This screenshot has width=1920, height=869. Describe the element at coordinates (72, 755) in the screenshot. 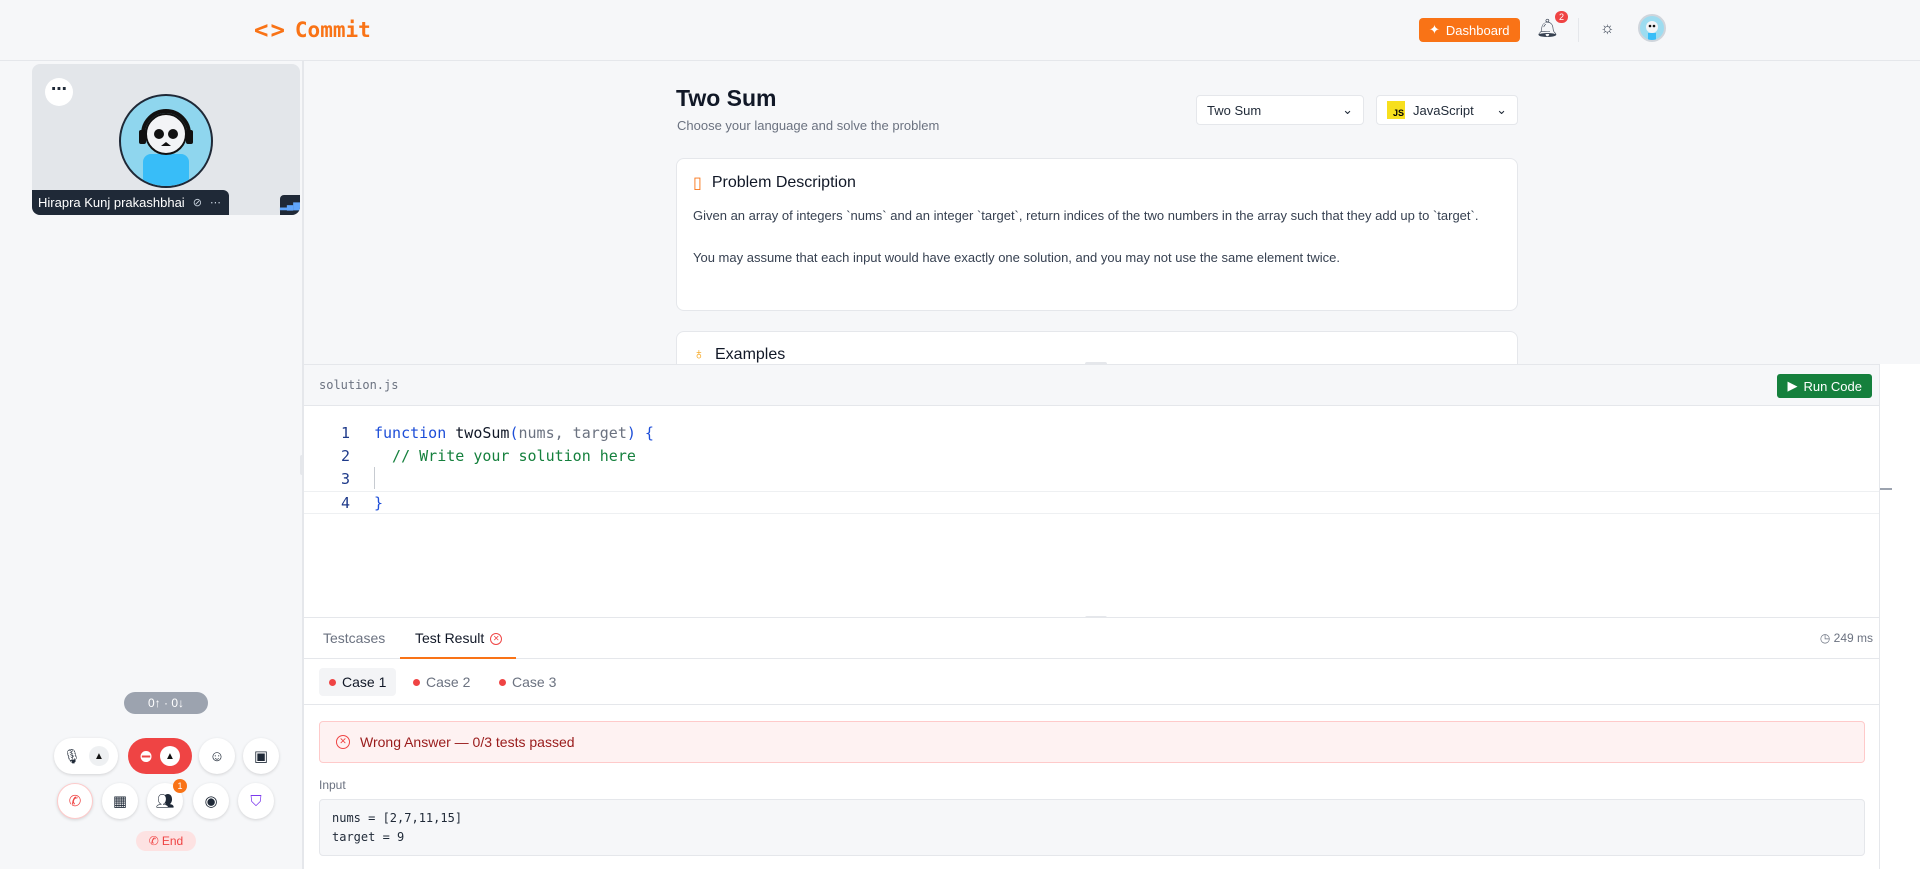

I see `microphone-icon: 🎙︎` at that location.